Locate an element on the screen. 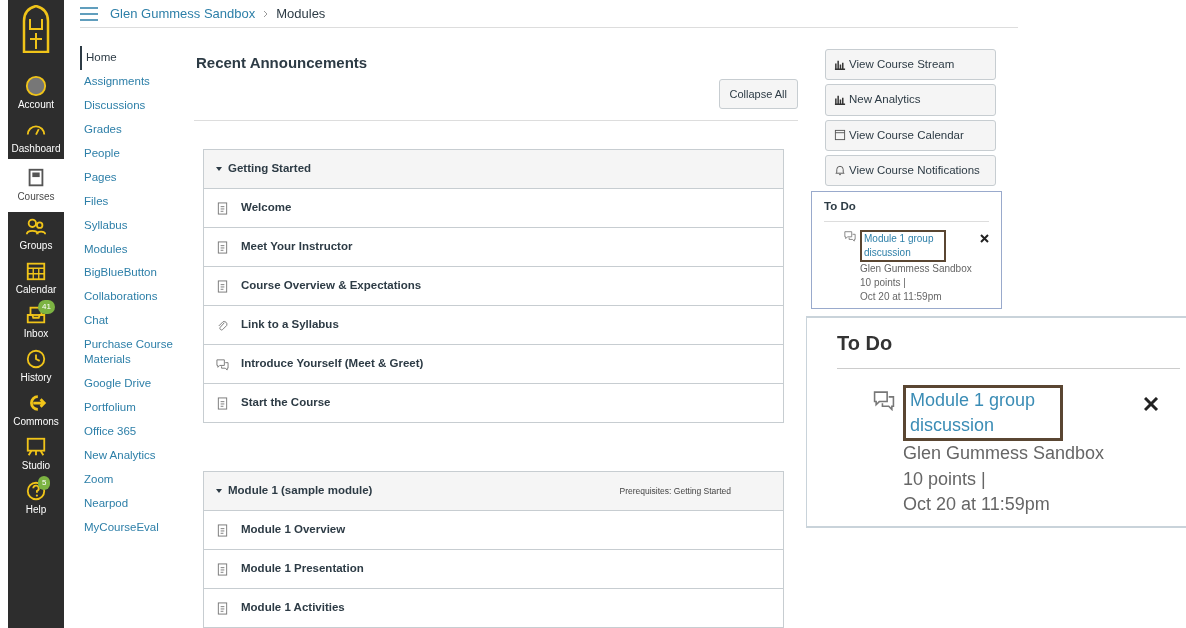 The height and width of the screenshot is (628, 1186). nav-item: Calendar is located at coordinates (36, 278).